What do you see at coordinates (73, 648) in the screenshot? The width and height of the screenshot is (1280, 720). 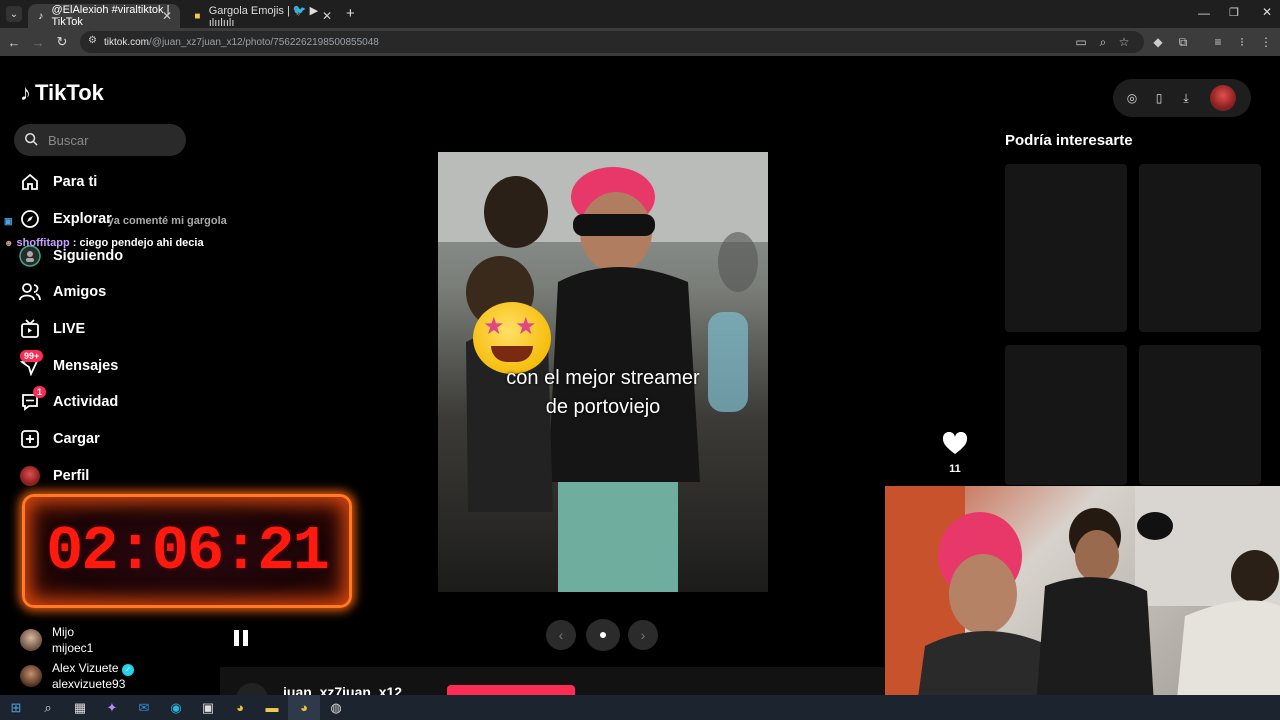 I see `account-handle: mijoec1` at bounding box center [73, 648].